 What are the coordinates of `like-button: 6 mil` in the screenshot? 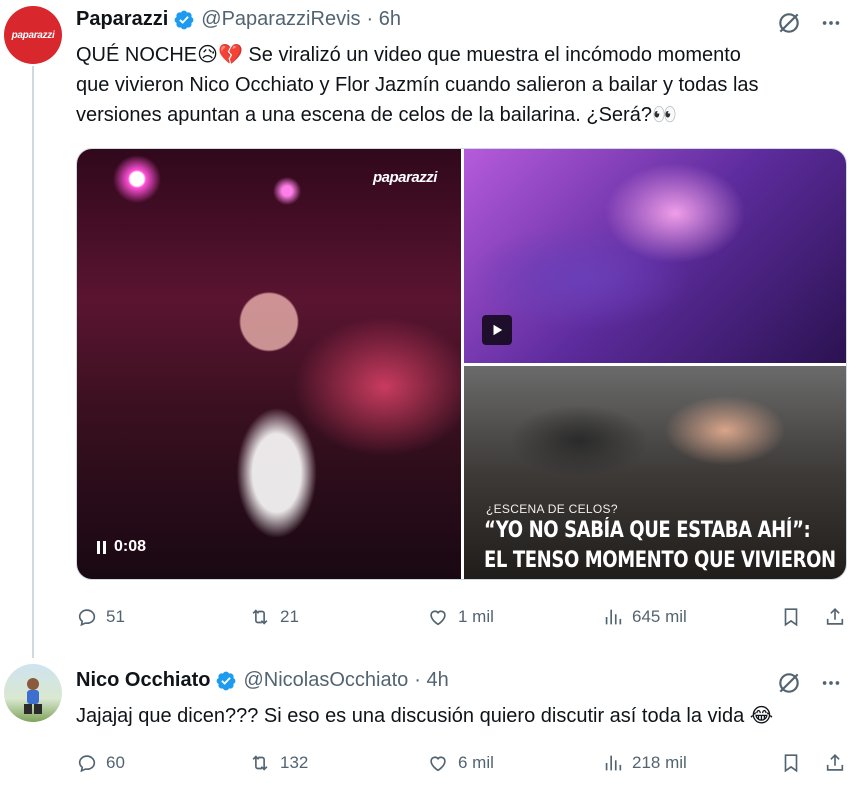 It's located at (460, 763).